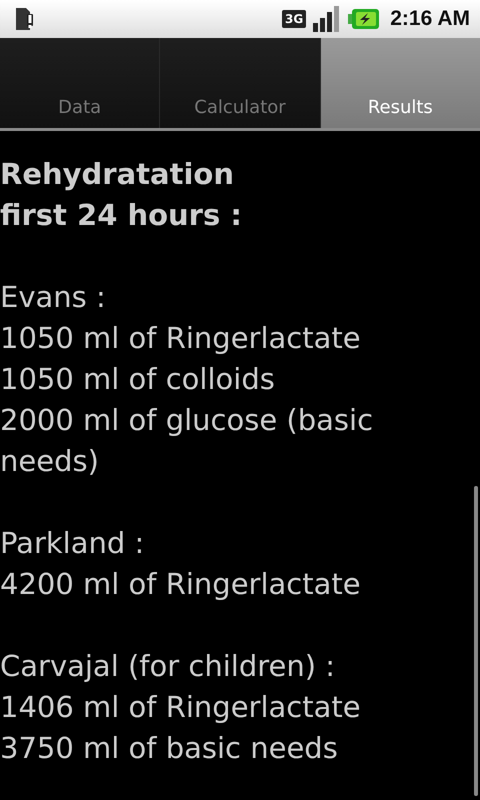  What do you see at coordinates (169, 748) in the screenshot?
I see `result-line: 3750 ml of basic needs` at bounding box center [169, 748].